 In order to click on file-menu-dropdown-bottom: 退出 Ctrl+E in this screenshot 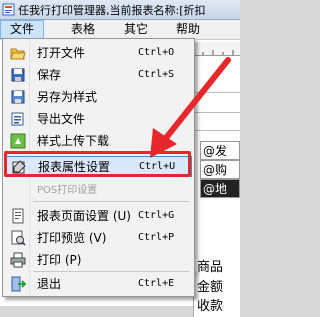, I will do `click(98, 283)`.